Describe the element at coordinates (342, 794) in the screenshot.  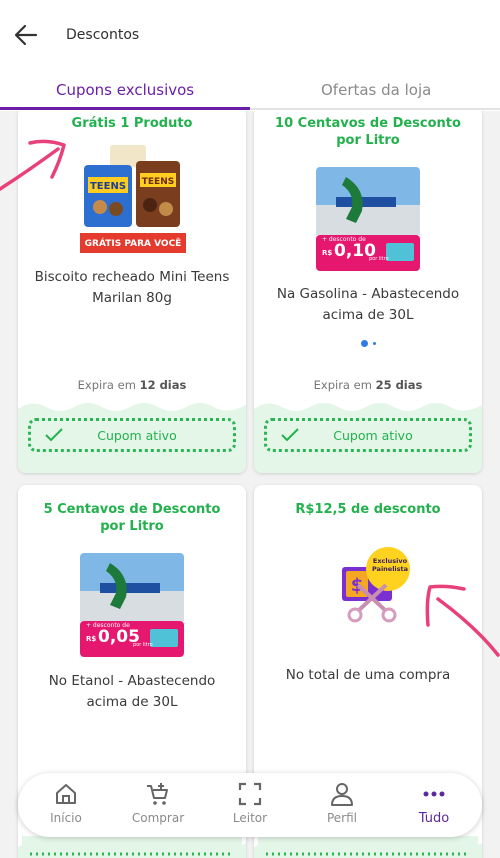
I see `person-icon` at that location.